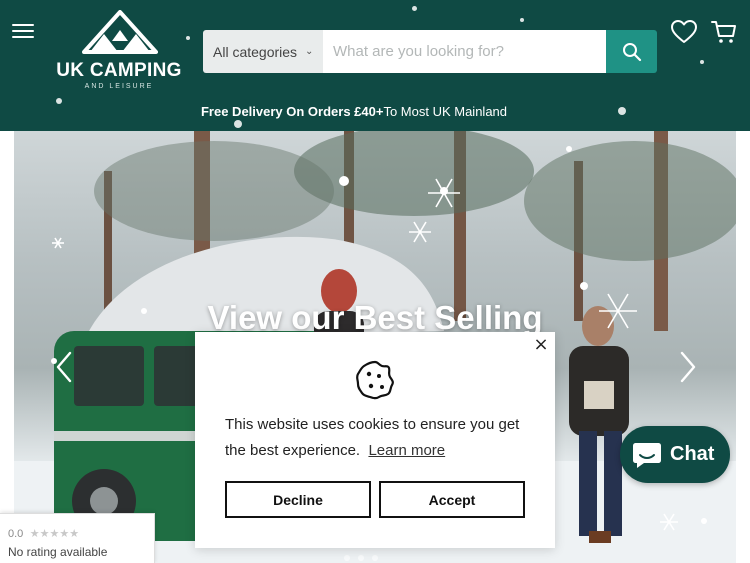 The height and width of the screenshot is (563, 750). I want to click on slider-next-button, so click(687, 367).